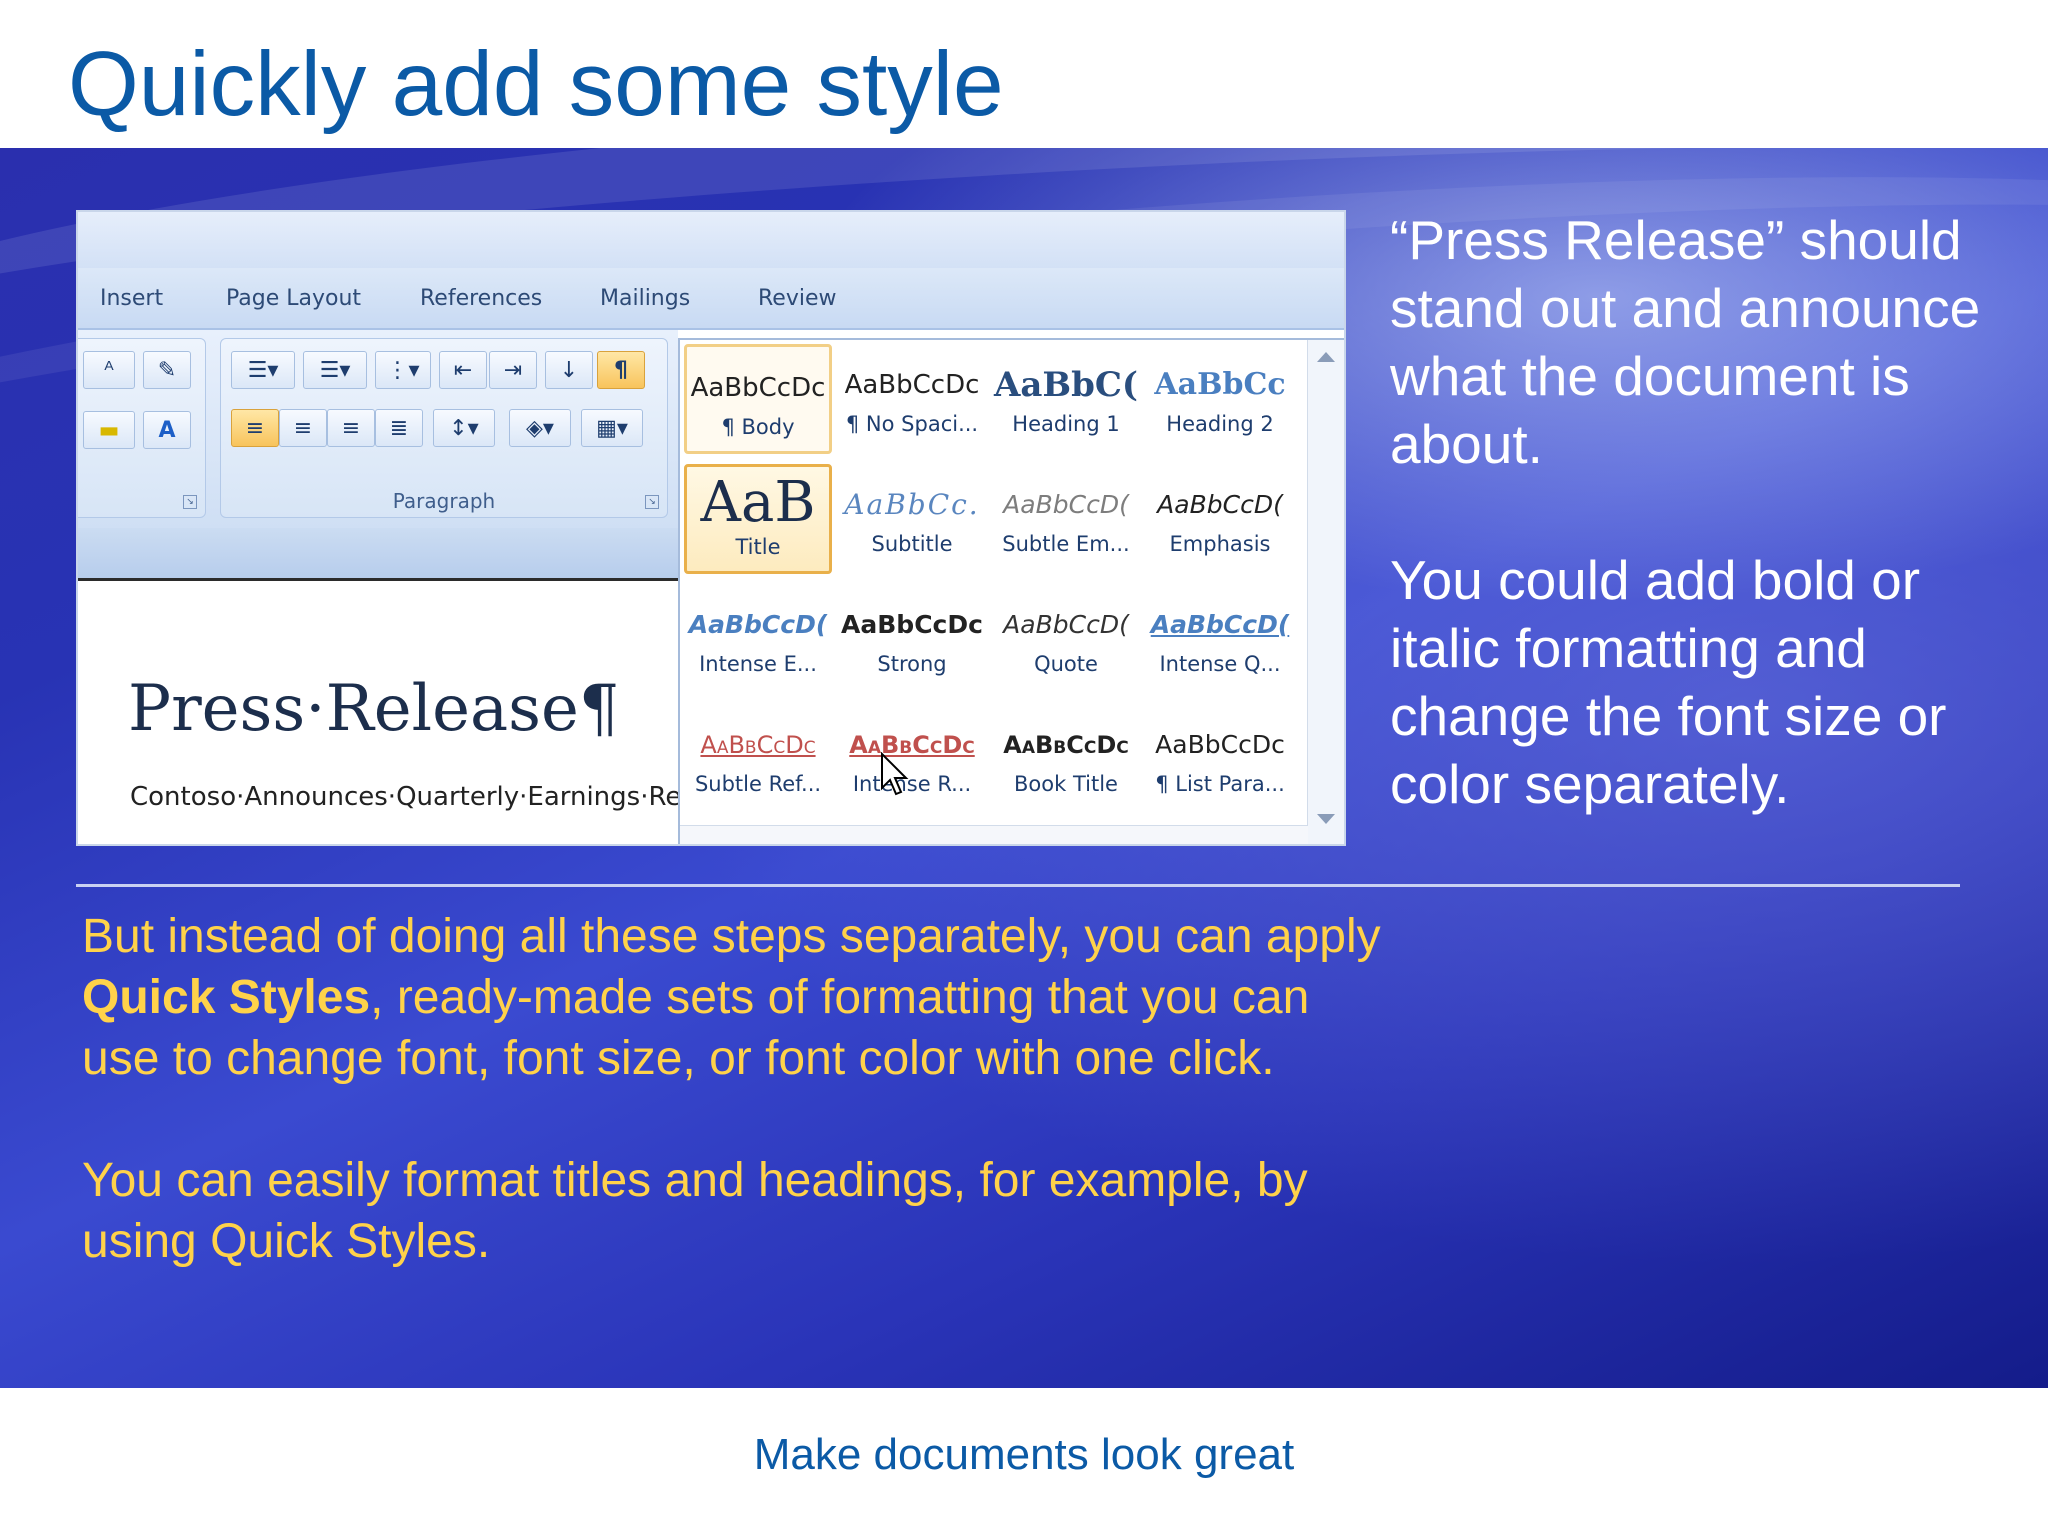  What do you see at coordinates (374, 709) in the screenshot?
I see `document-title: Press·Release¶` at bounding box center [374, 709].